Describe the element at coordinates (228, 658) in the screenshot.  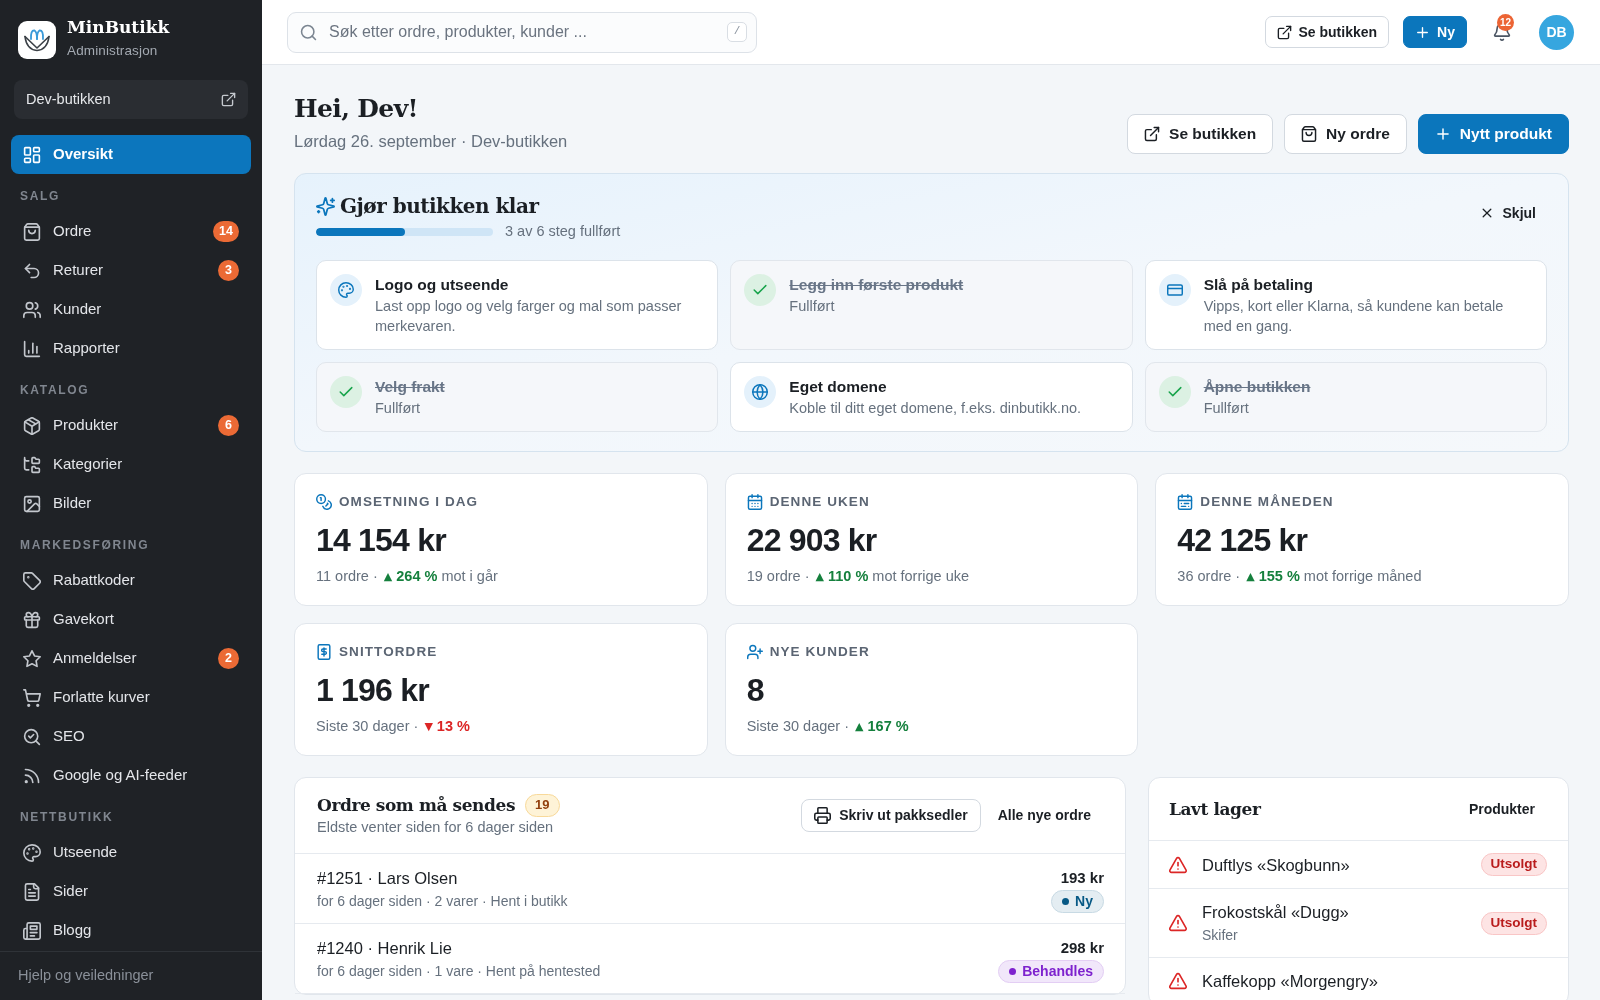
I see `count-badge: 2` at that location.